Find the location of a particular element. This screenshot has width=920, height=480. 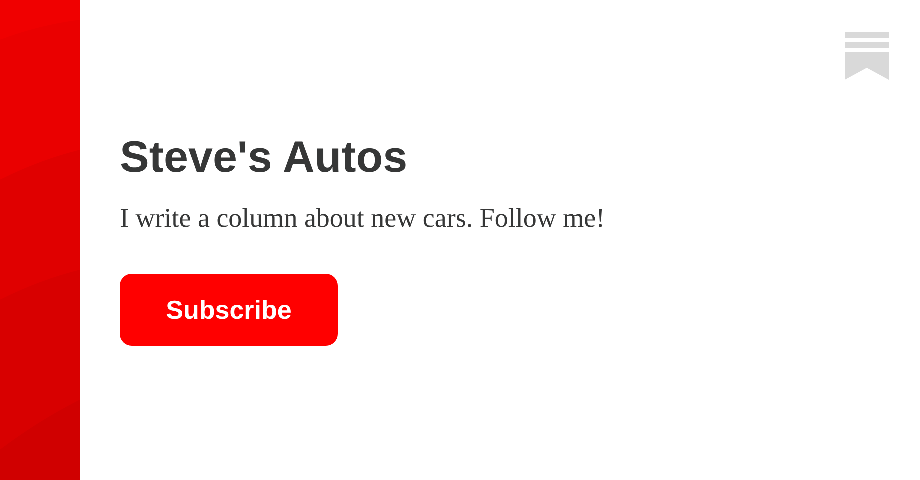

subscribe-button: Subscribe is located at coordinates (229, 310).